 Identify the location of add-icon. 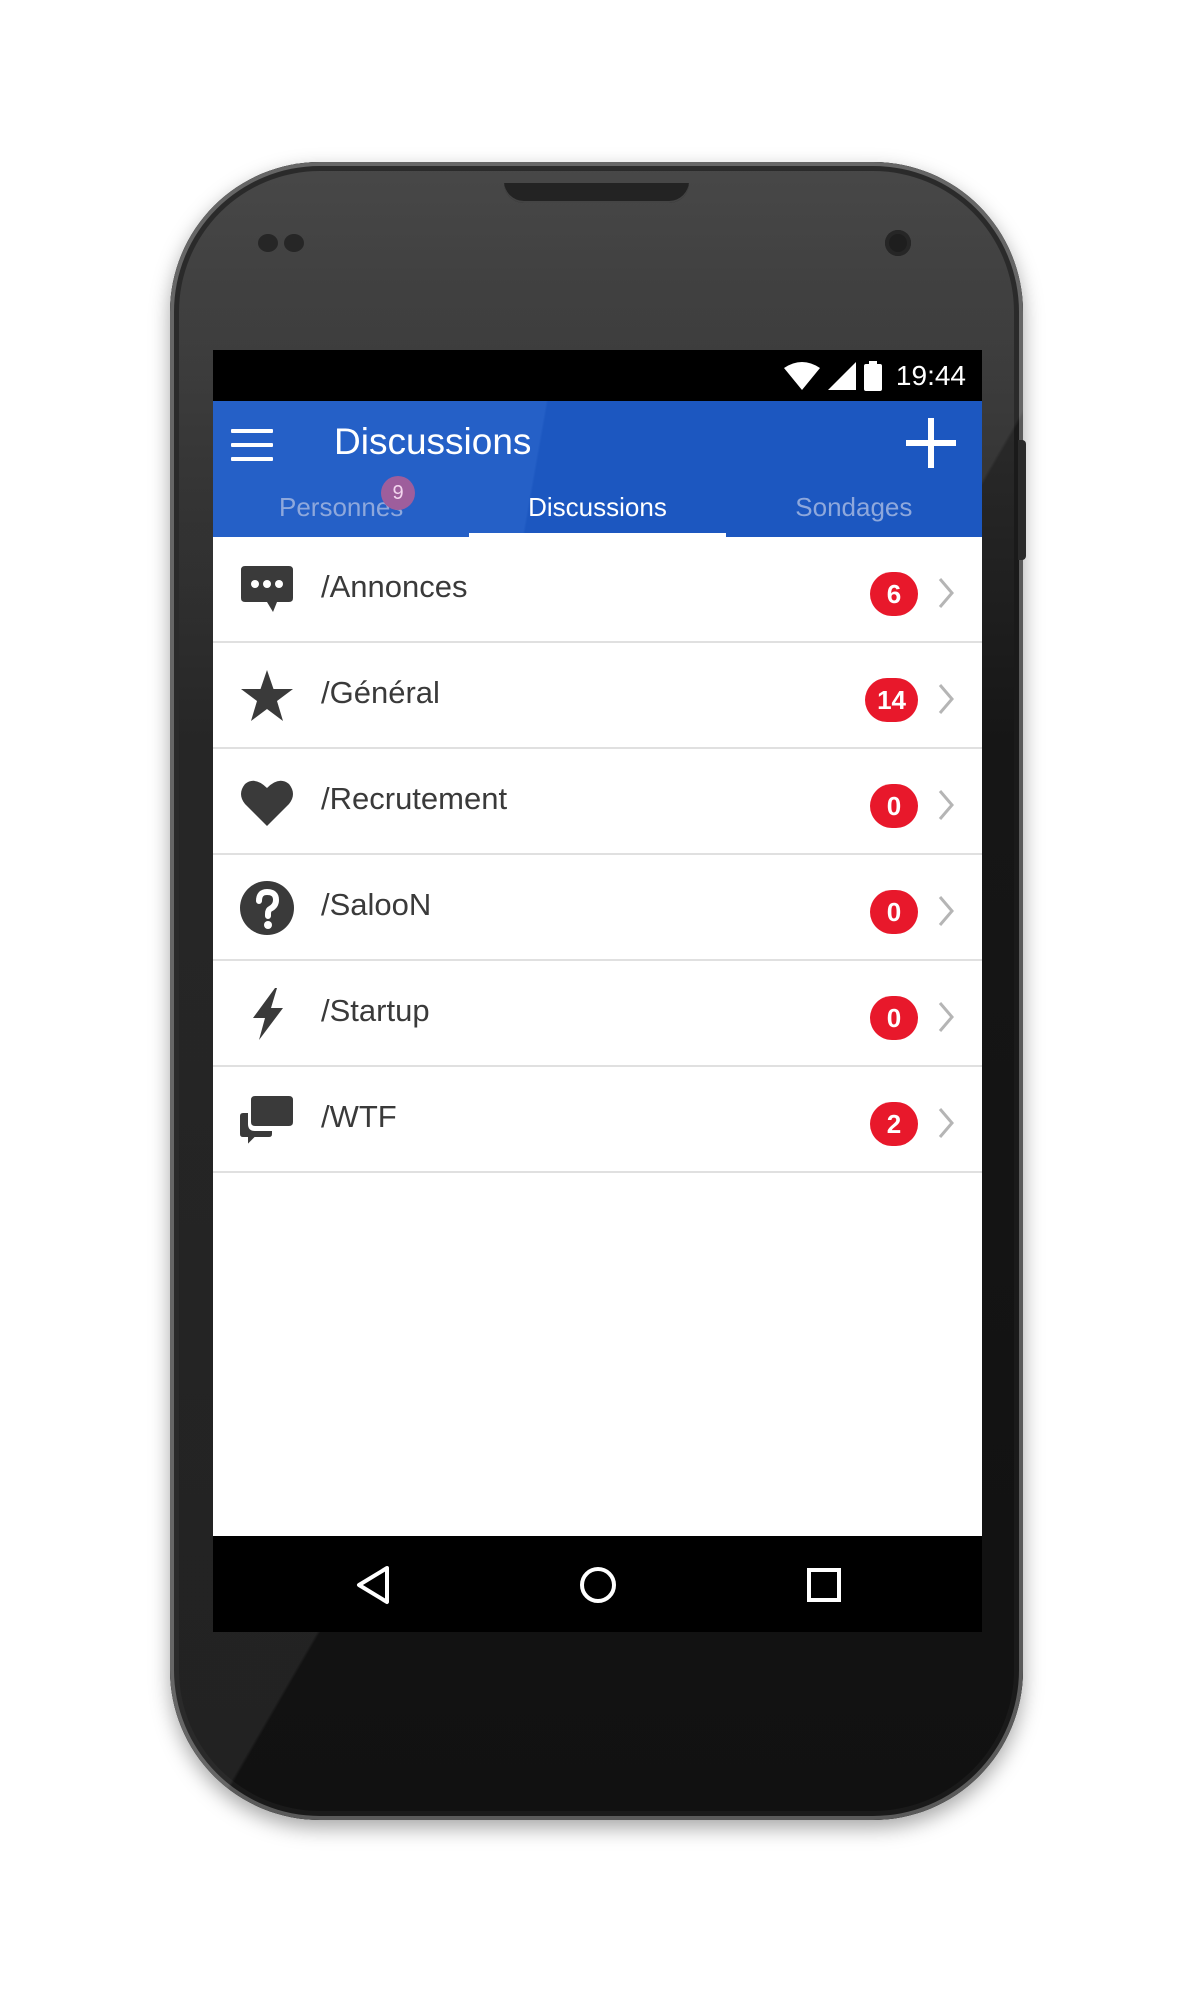
(931, 443).